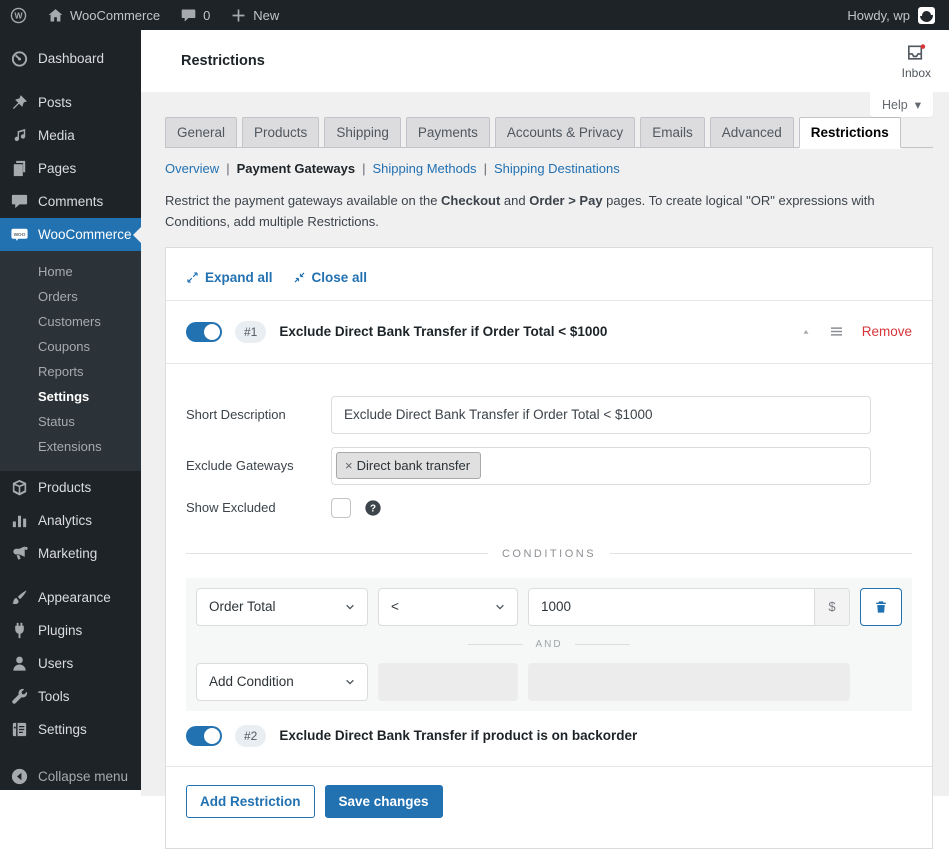 The image size is (949, 849). Describe the element at coordinates (282, 606) in the screenshot. I see `condition-field-select: Order Total` at that location.